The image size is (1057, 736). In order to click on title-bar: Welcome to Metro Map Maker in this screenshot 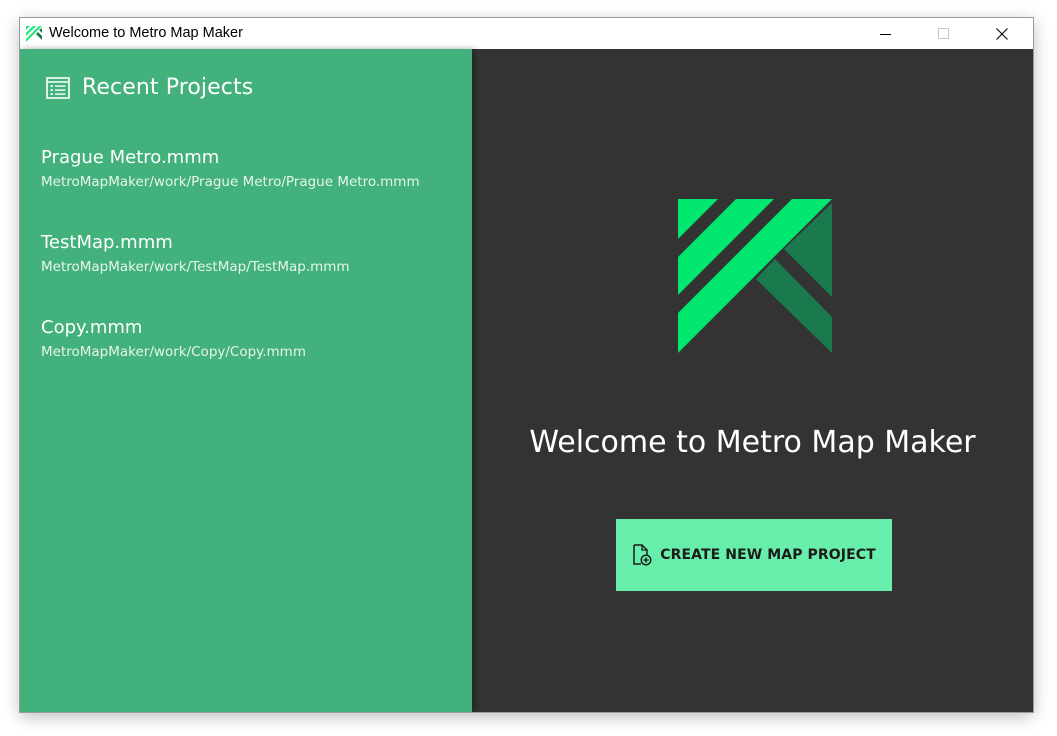, I will do `click(526, 33)`.